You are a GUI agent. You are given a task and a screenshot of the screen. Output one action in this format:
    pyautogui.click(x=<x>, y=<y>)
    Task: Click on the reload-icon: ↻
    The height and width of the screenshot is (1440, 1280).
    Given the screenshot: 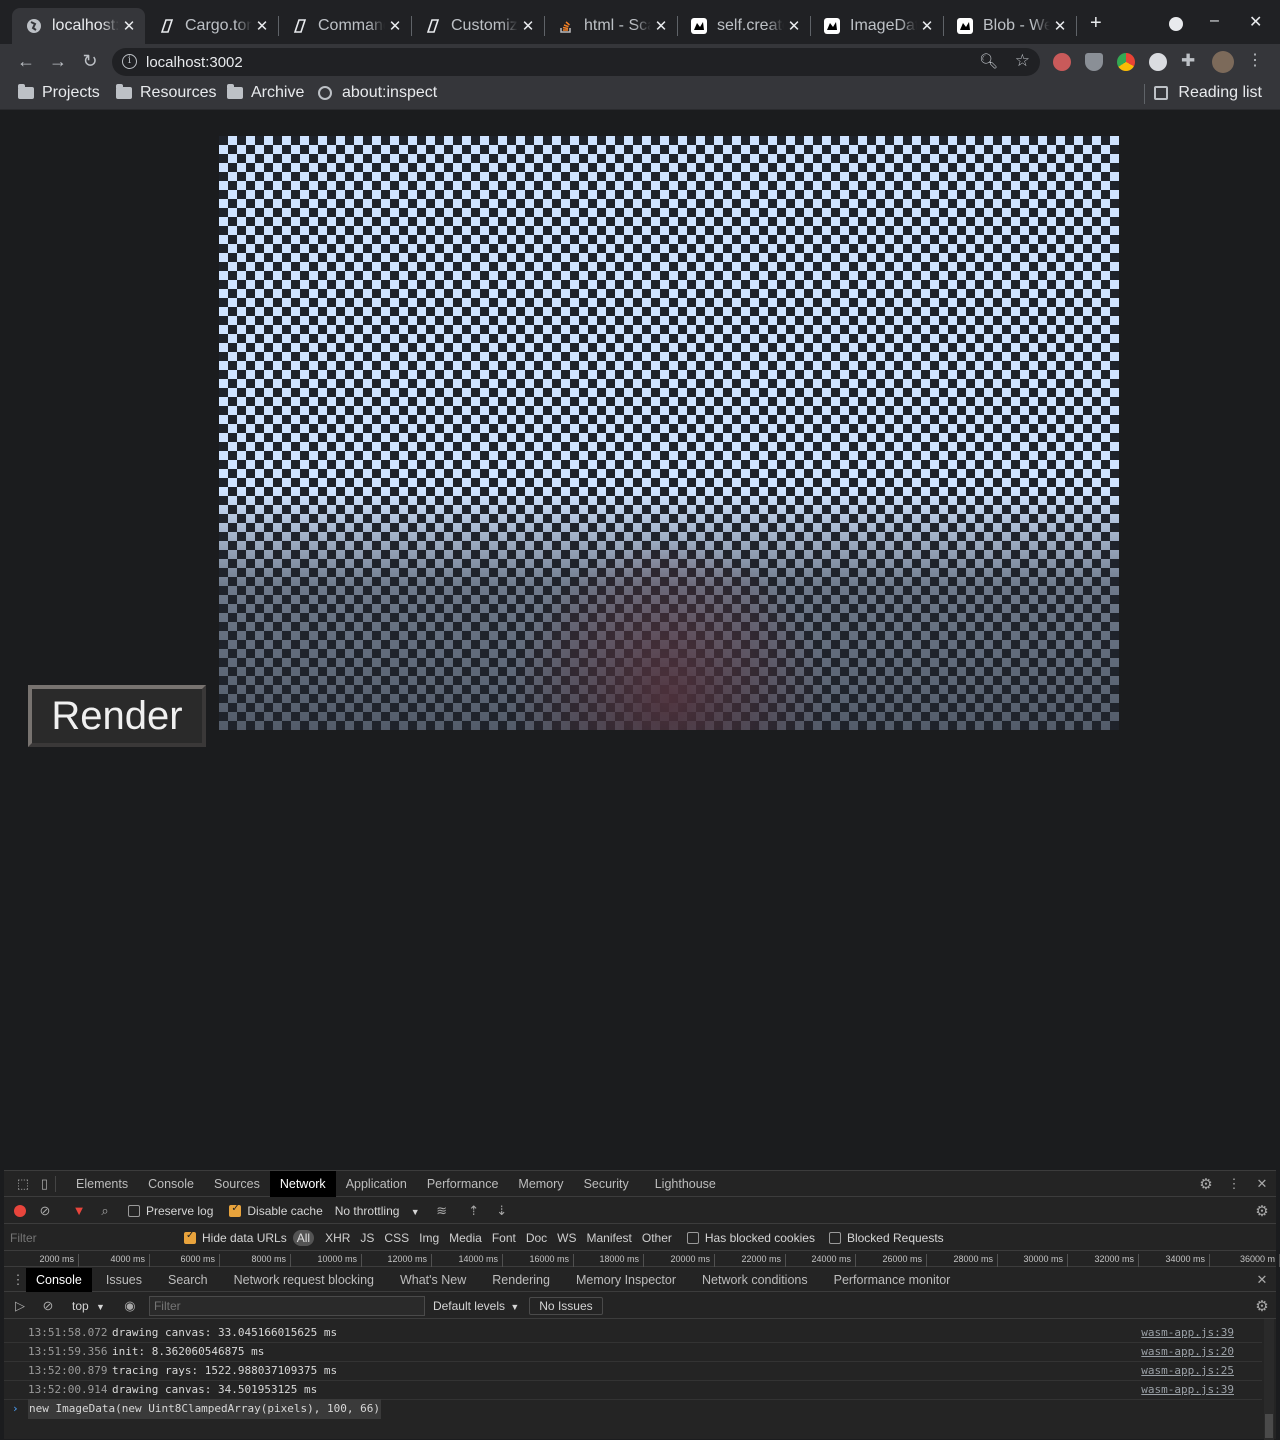 What is the action you would take?
    pyautogui.click(x=90, y=62)
    